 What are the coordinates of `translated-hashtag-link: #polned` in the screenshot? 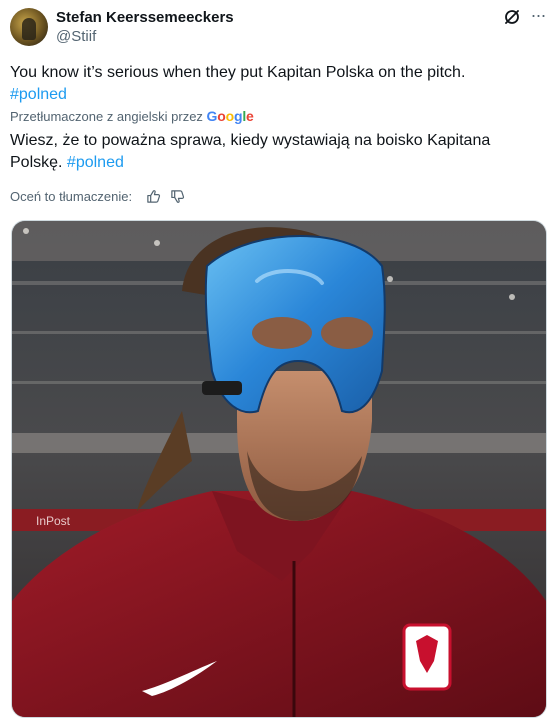 It's located at (95, 162).